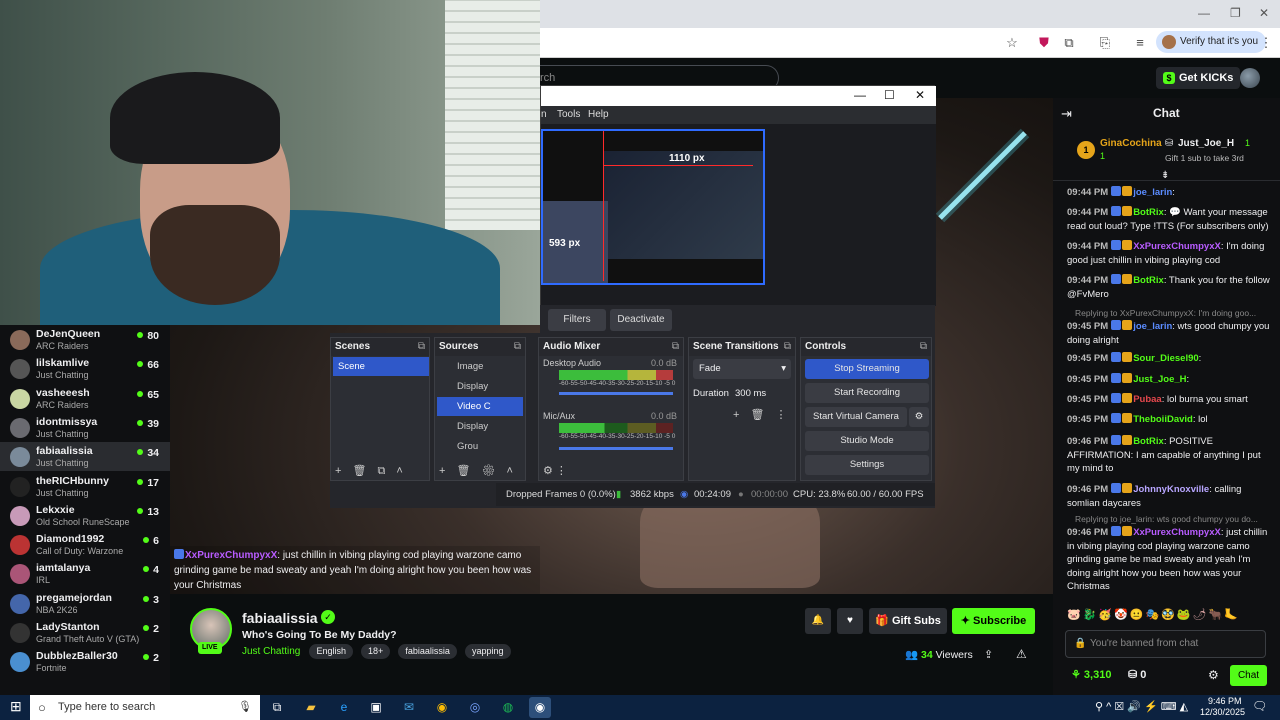 This screenshot has height=720, width=1280. Describe the element at coordinates (867, 393) in the screenshot. I see `start-recording-button: Start Recording` at that location.